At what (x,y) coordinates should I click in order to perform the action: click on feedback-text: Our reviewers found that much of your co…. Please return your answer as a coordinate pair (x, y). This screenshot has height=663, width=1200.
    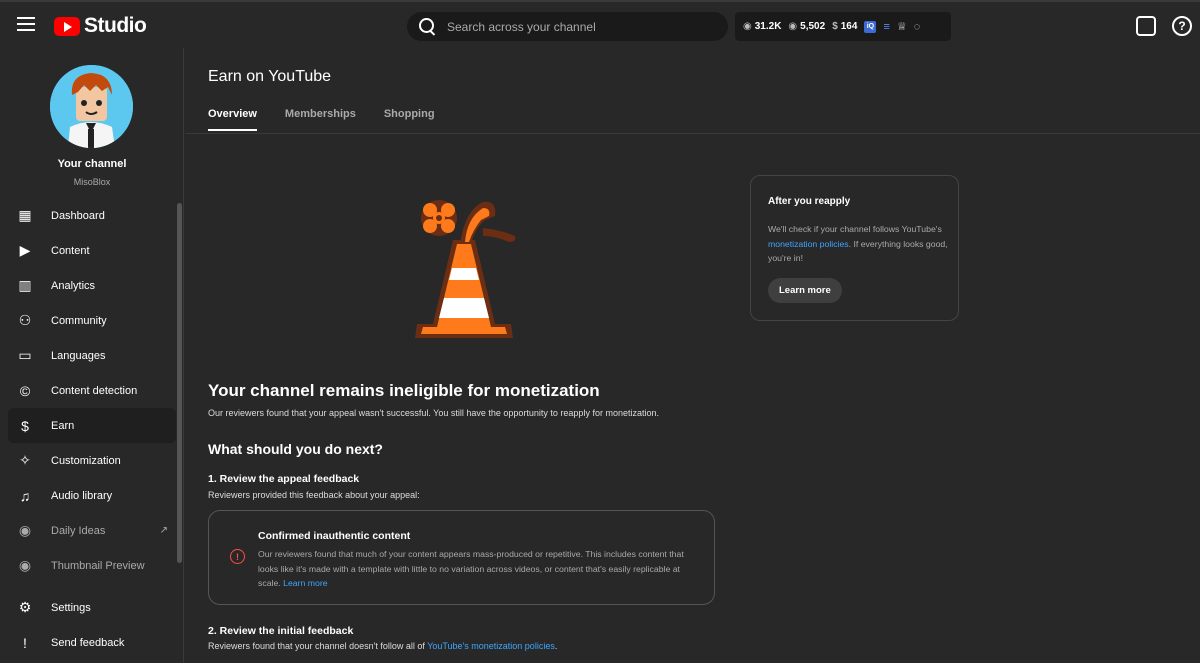
    Looking at the image, I should click on (471, 568).